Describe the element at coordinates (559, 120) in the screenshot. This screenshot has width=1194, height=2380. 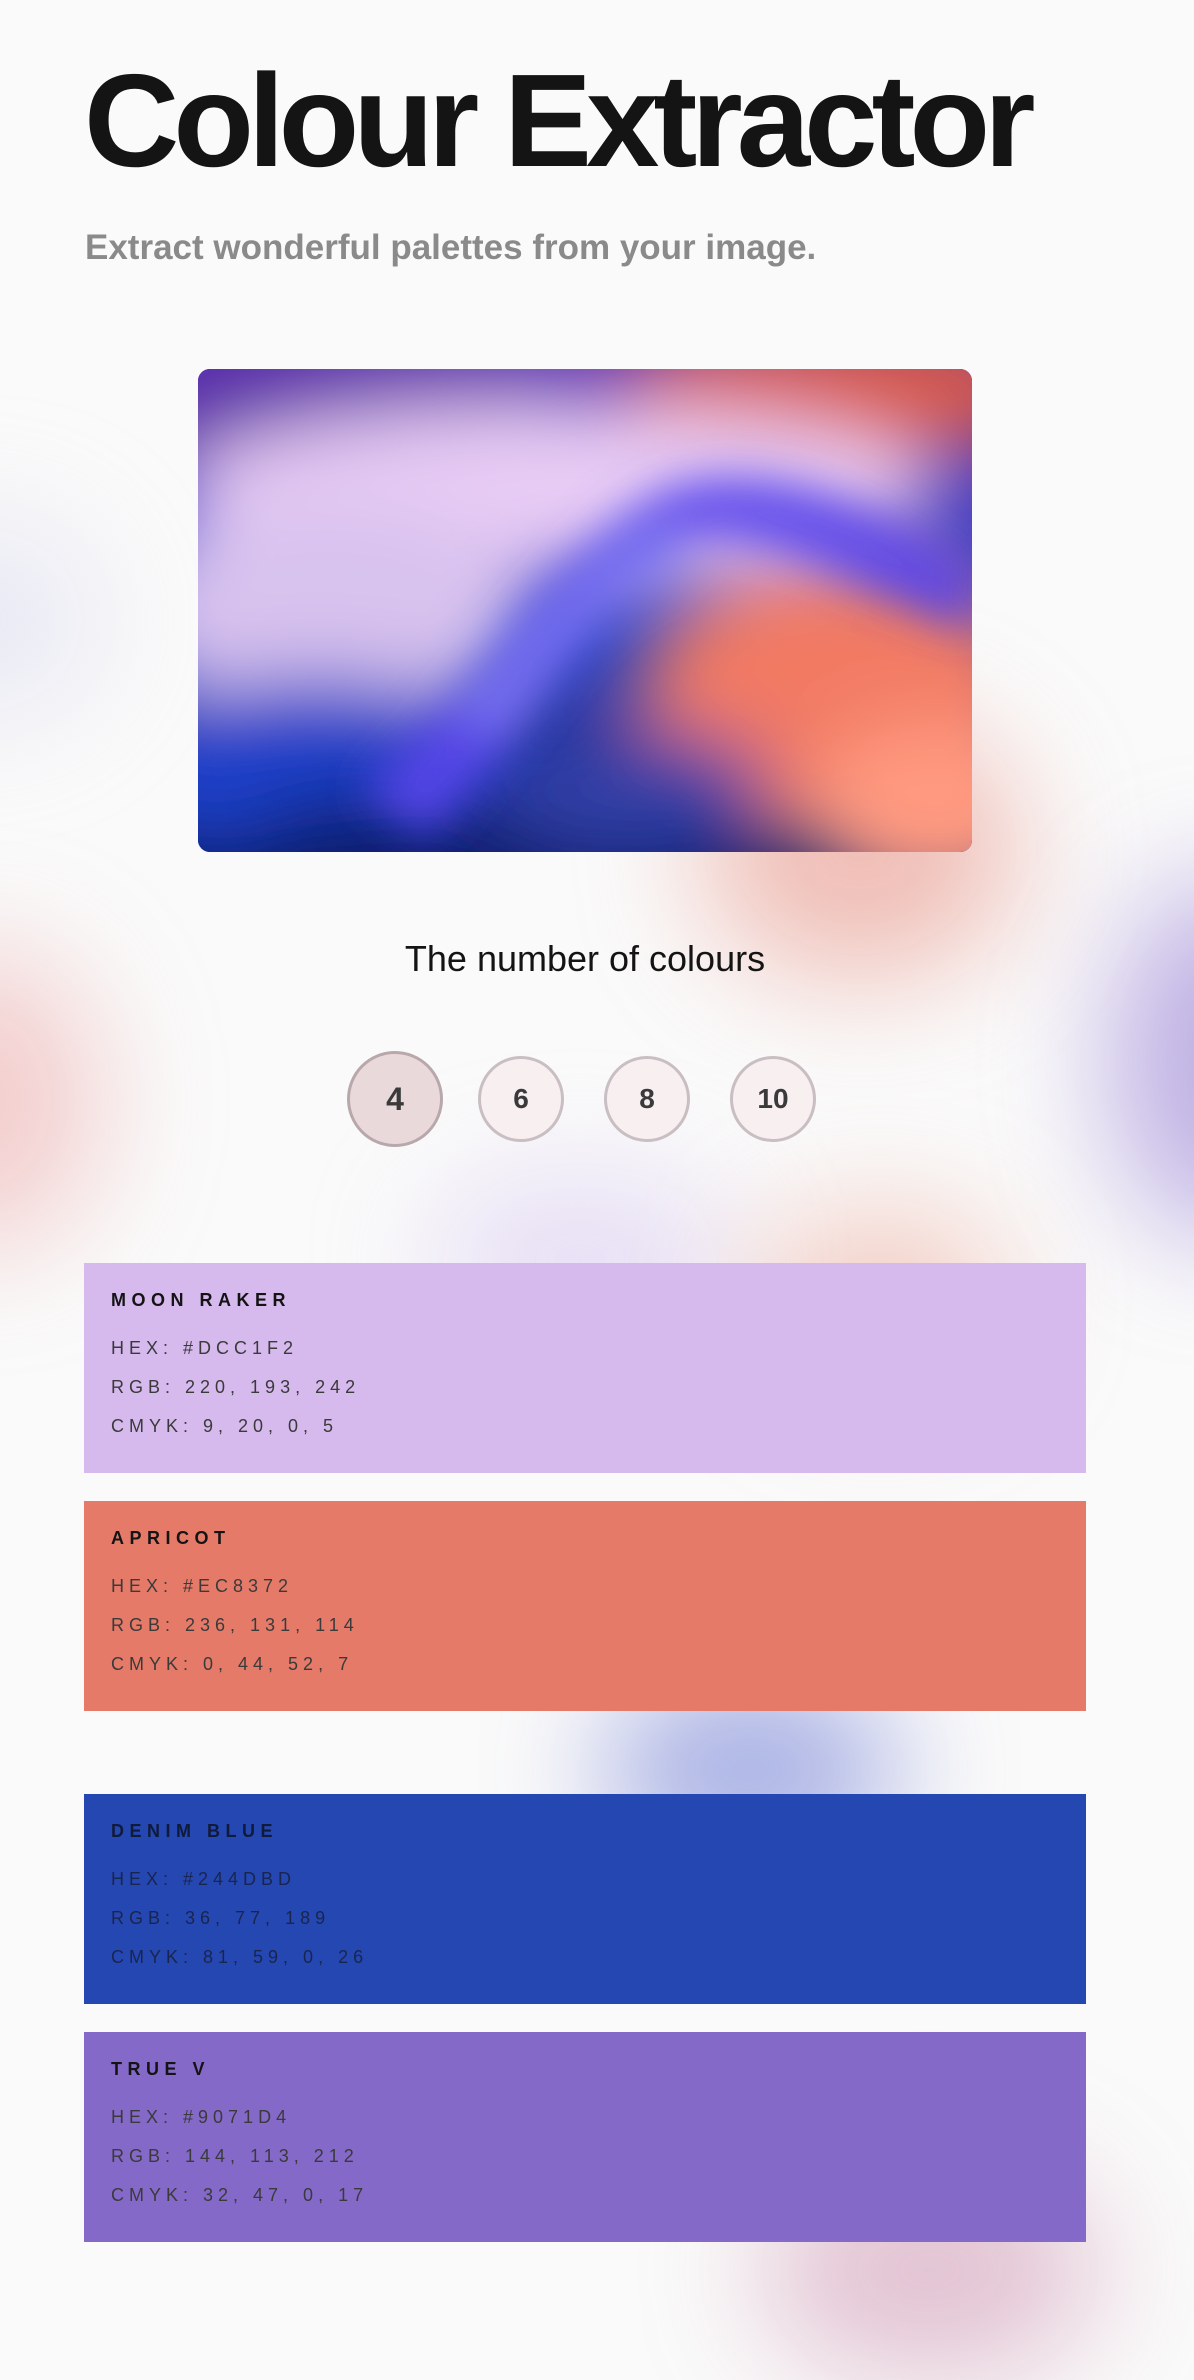
I see `page-title: Colour Extractor` at that location.